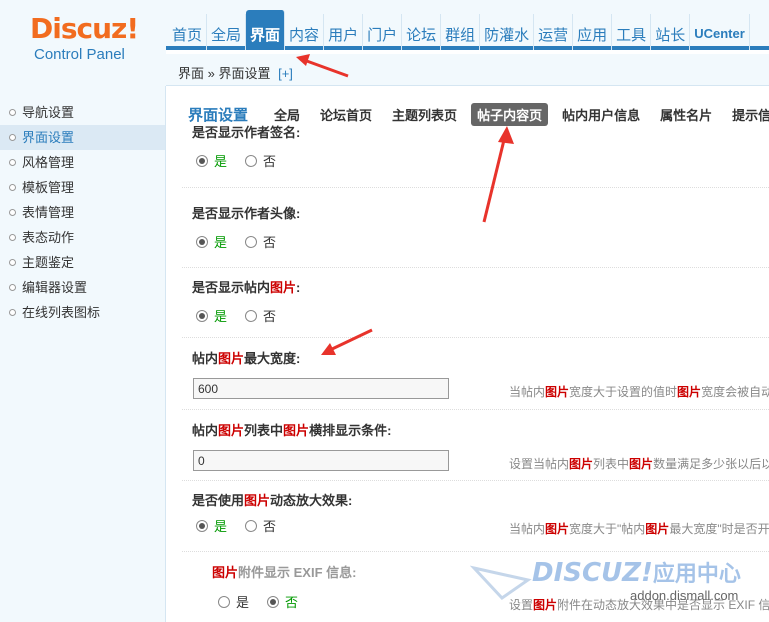 This screenshot has width=769, height=622. What do you see at coordinates (383, 32) in the screenshot?
I see `nav-item-portal: 门户` at bounding box center [383, 32].